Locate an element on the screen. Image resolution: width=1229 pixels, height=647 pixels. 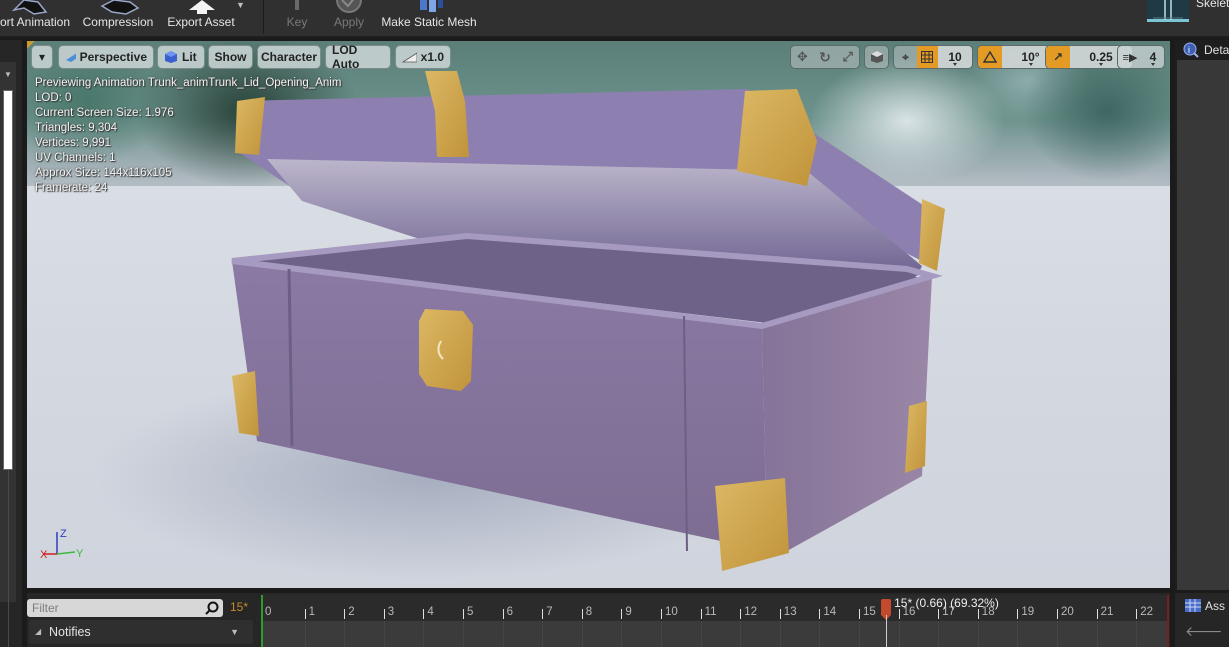
axis-z-label: Z is located at coordinates (63, 534).